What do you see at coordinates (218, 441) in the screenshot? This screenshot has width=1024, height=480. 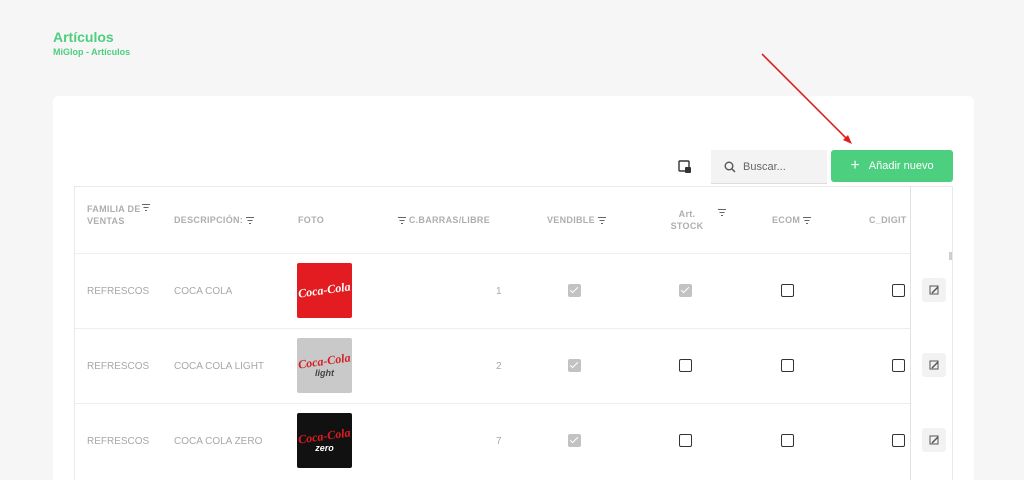 I see `cell-descripcion: COCA COLA ZERO` at bounding box center [218, 441].